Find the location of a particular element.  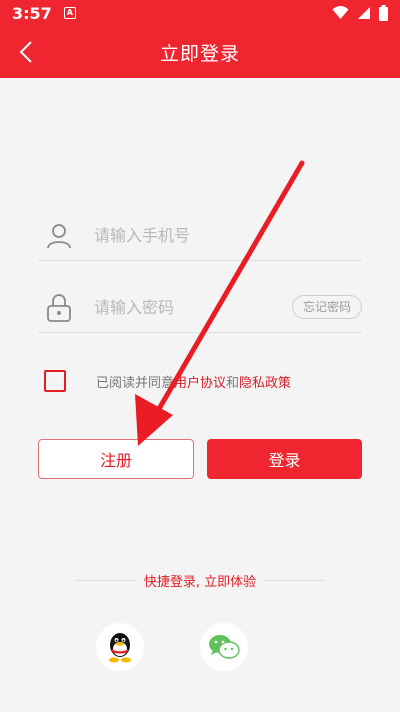

app-bar: 立即登录 is located at coordinates (200, 52).